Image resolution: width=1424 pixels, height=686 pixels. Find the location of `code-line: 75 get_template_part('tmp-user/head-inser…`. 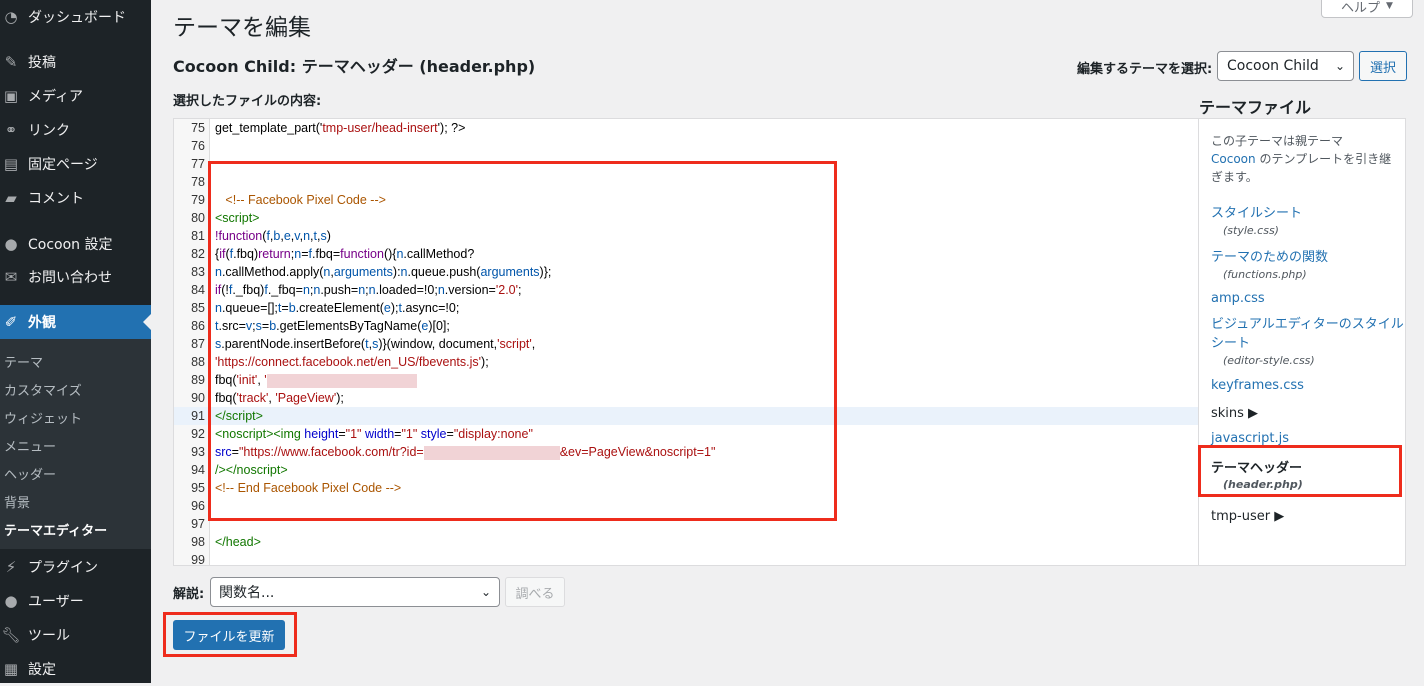

code-line: 75 get_template_part('tmp-user/head-inser… is located at coordinates (686, 128).